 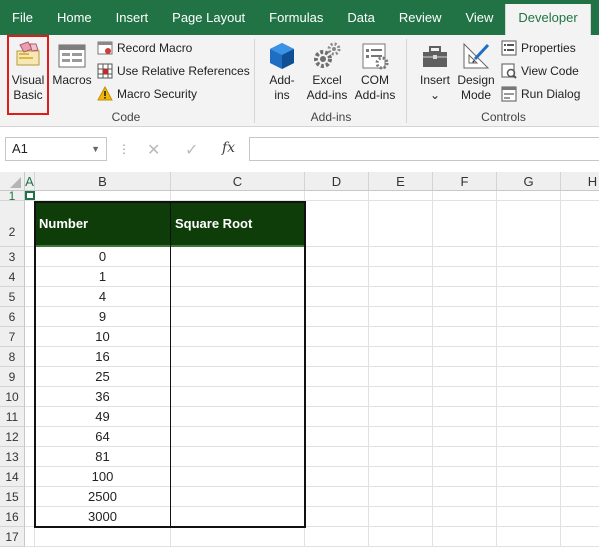 I want to click on cell-a16, so click(x=30, y=517).